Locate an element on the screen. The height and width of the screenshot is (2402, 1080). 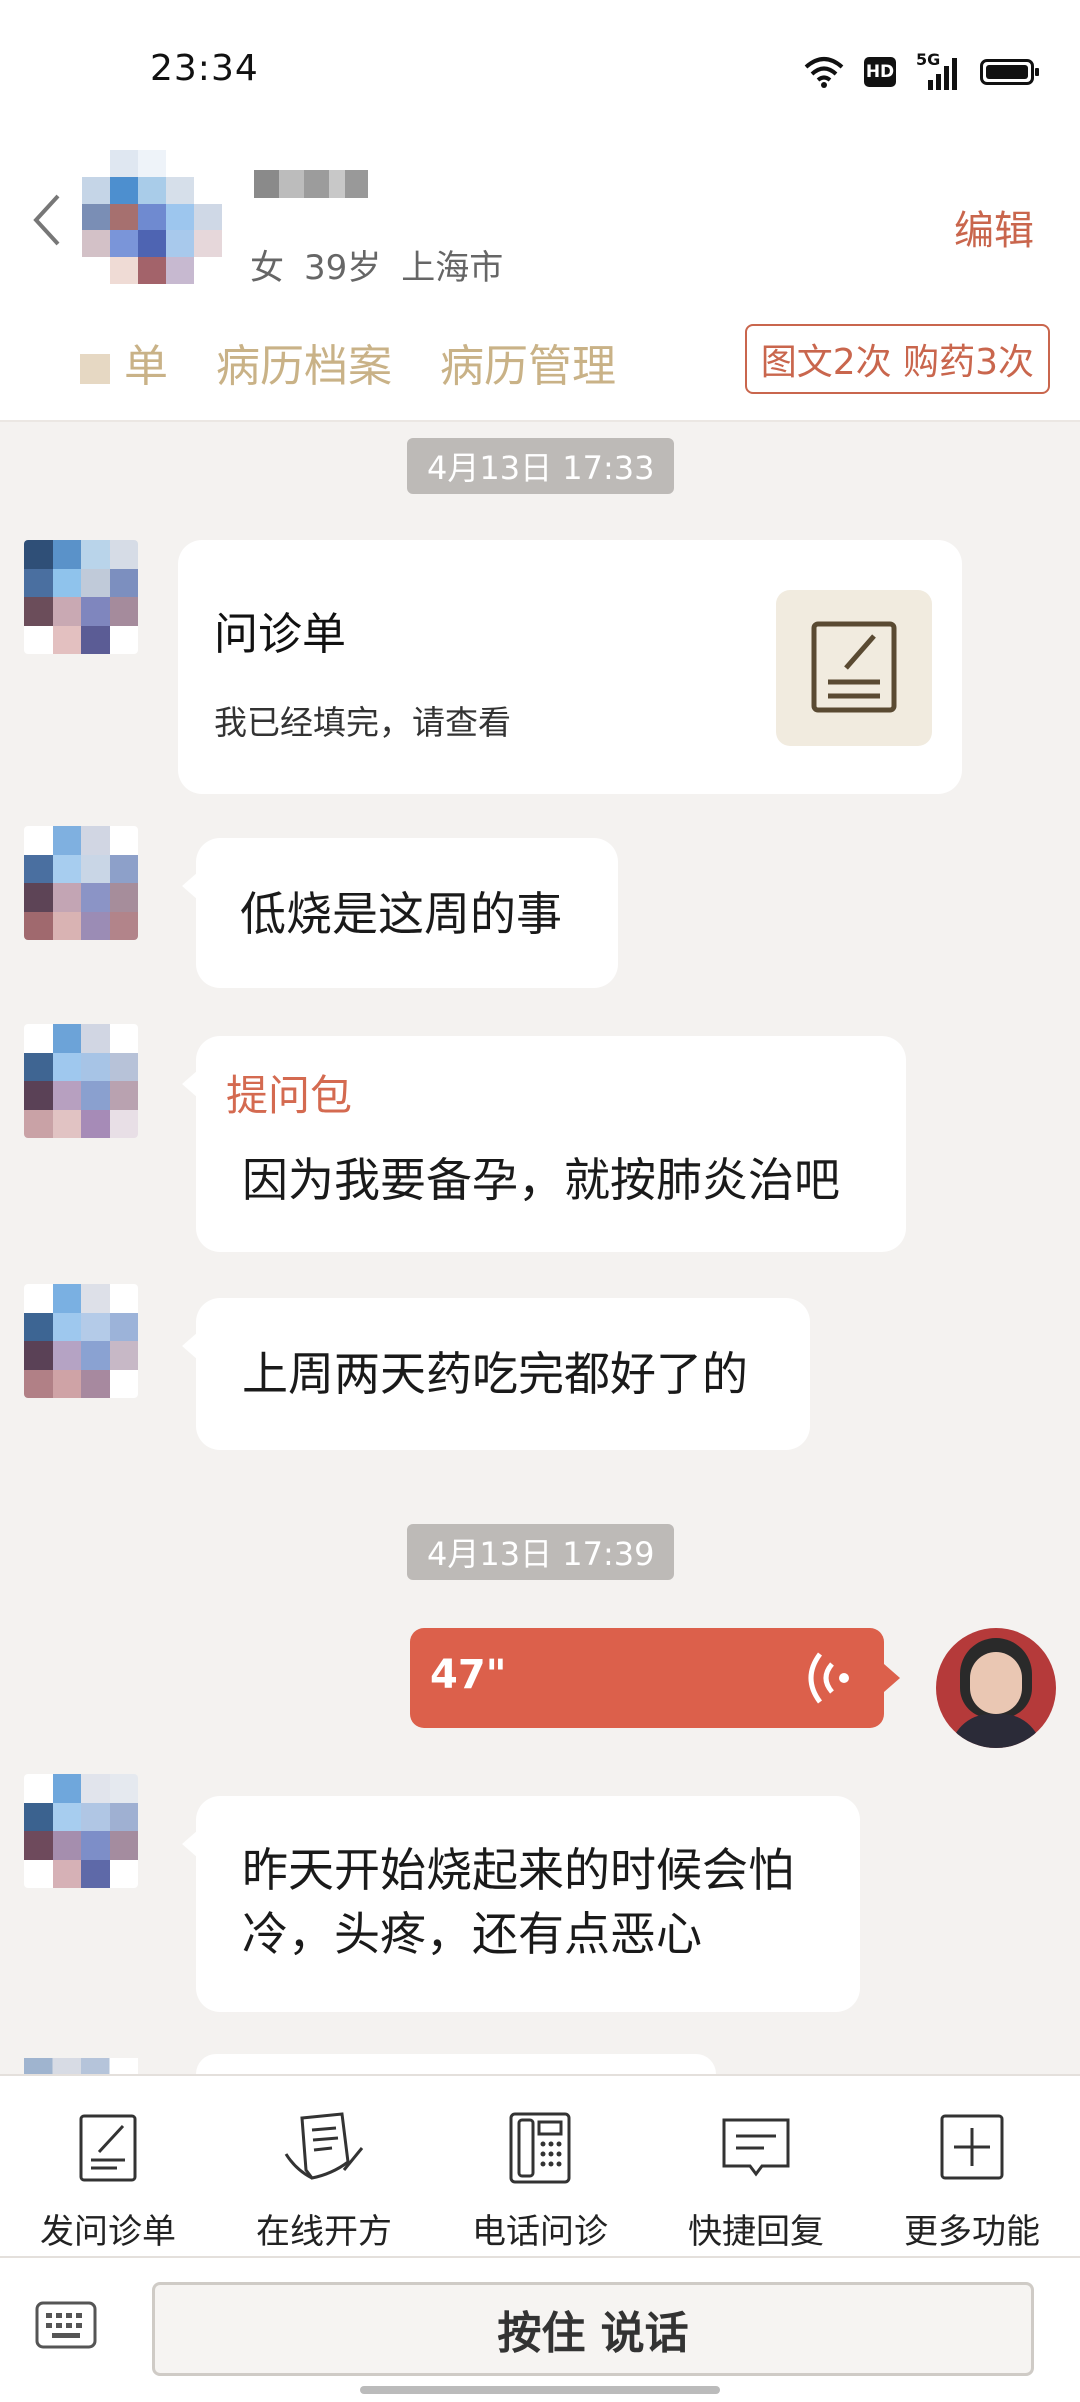
tab-form: 单 is located at coordinates (124, 362).